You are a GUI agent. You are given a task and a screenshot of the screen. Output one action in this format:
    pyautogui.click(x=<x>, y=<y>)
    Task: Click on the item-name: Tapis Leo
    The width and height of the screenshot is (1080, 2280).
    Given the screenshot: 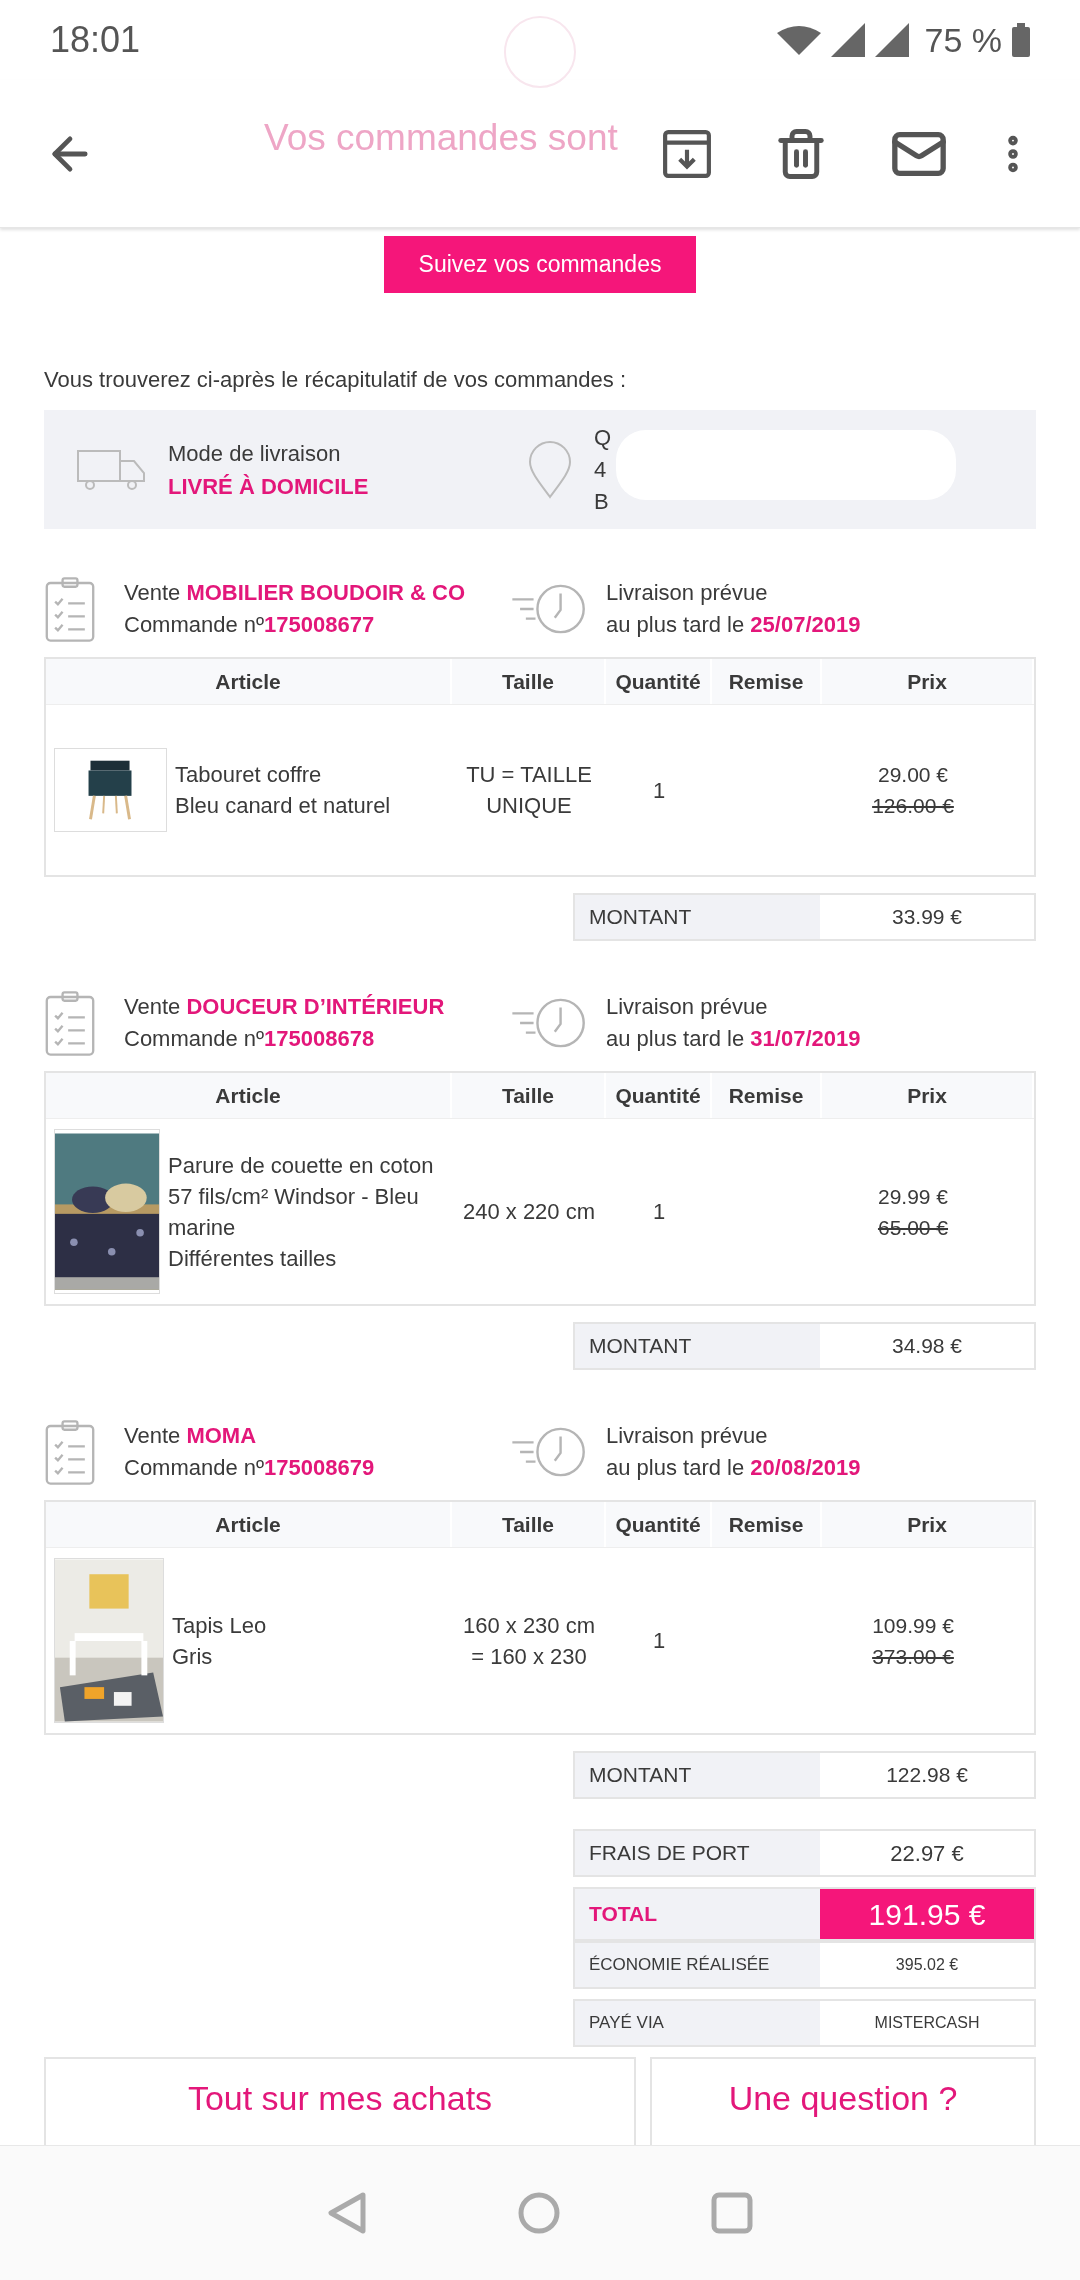 What is the action you would take?
    pyautogui.click(x=219, y=1625)
    